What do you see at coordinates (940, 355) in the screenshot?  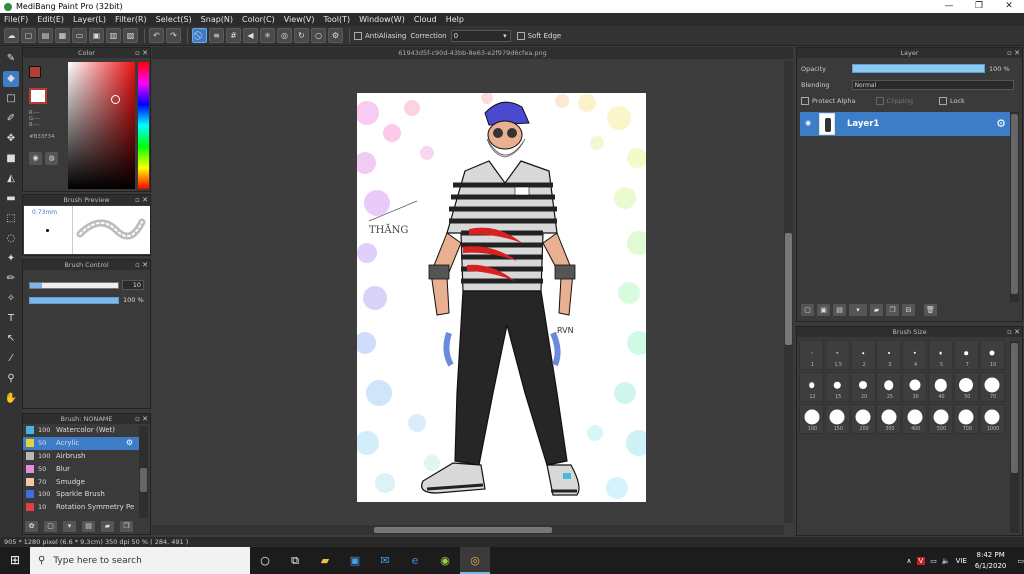 I see `brush-size-option: 5` at bounding box center [940, 355].